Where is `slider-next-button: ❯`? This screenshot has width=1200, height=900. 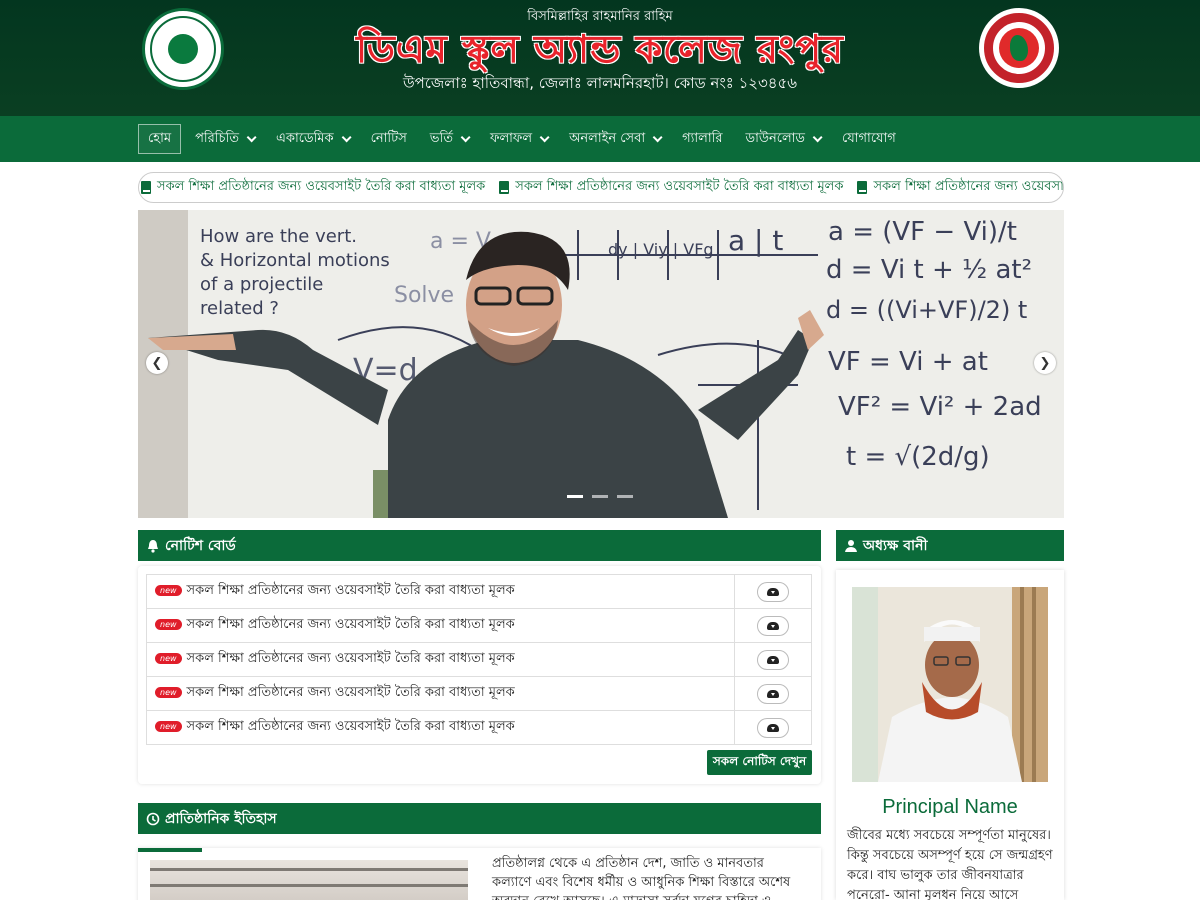
slider-next-button: ❯ is located at coordinates (1045, 363).